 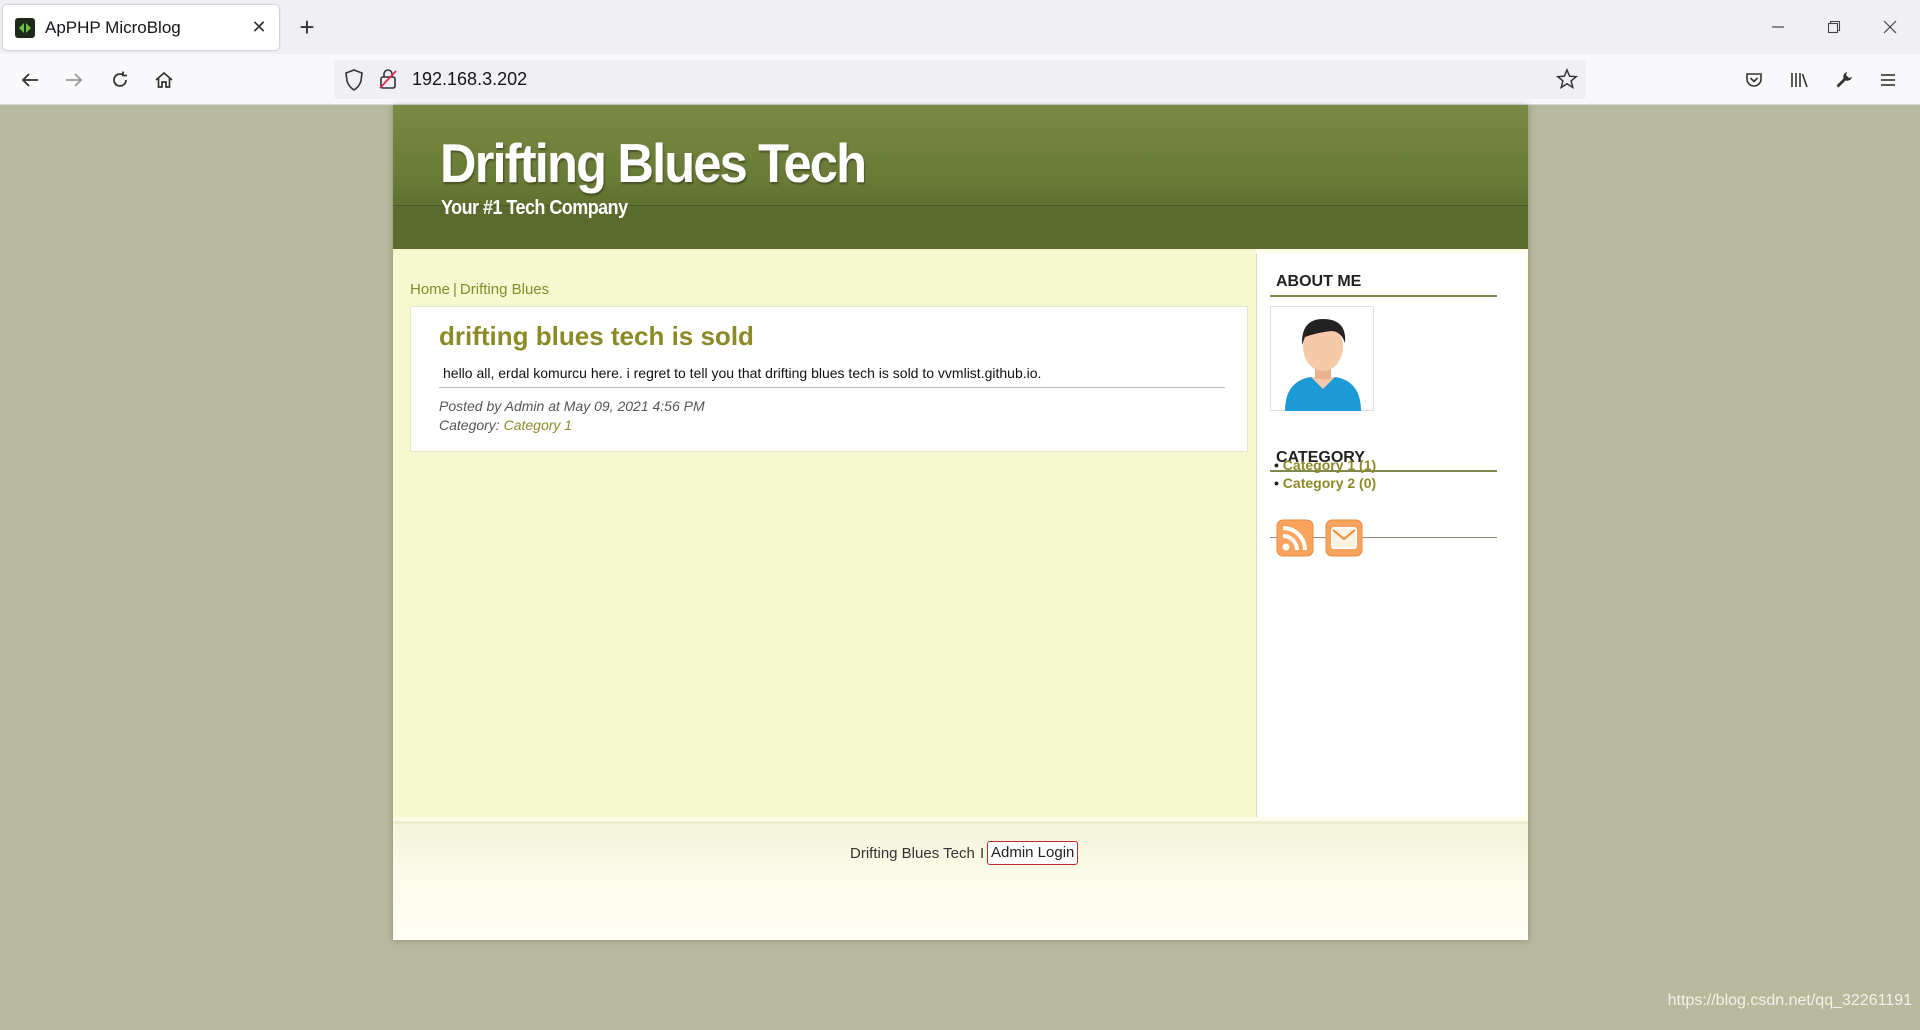 I want to click on back-button, so click(x=30, y=80).